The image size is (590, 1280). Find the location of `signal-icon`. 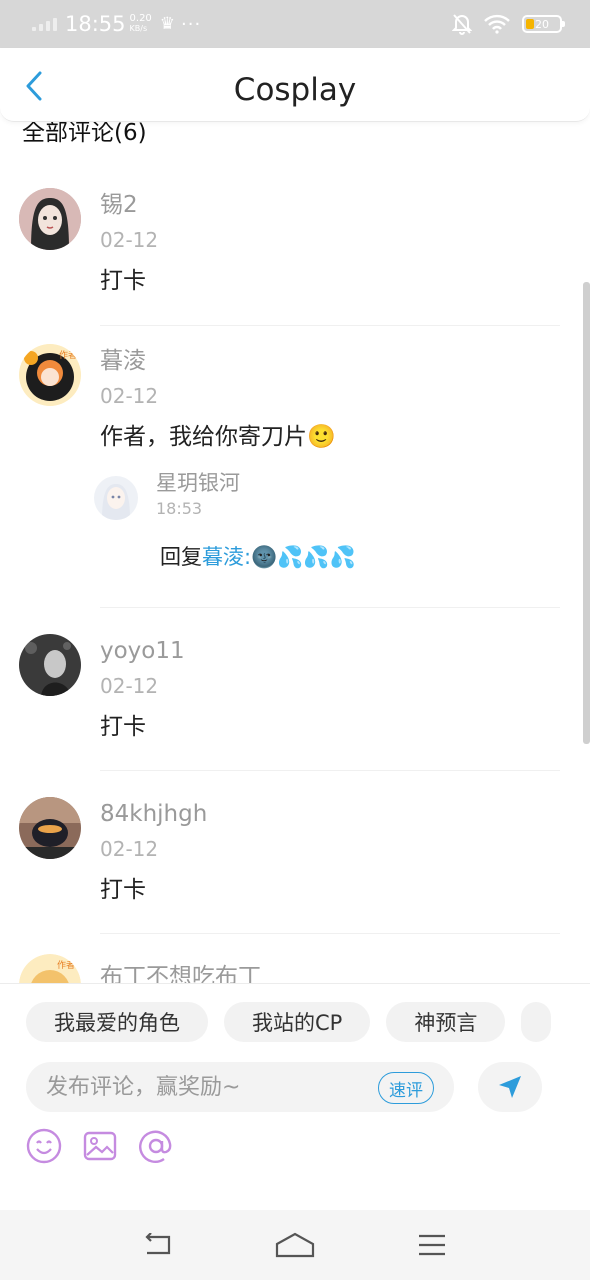

signal-icon is located at coordinates (44, 24).